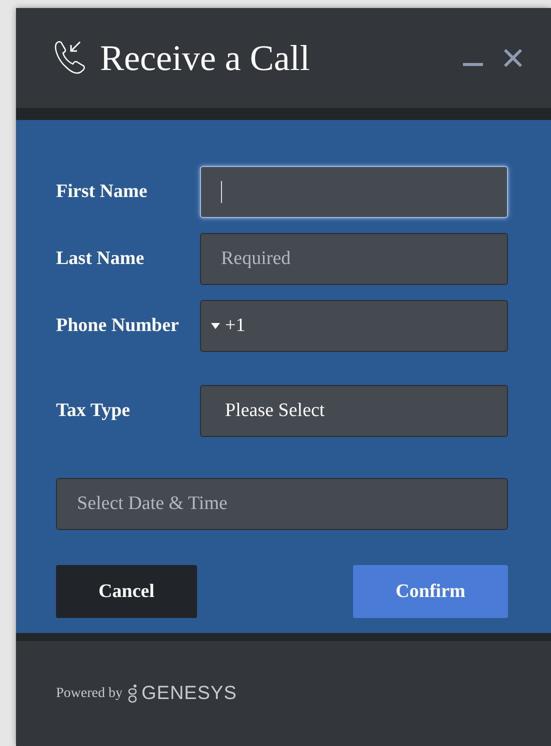  What do you see at coordinates (221, 192) in the screenshot?
I see `text-cursor` at bounding box center [221, 192].